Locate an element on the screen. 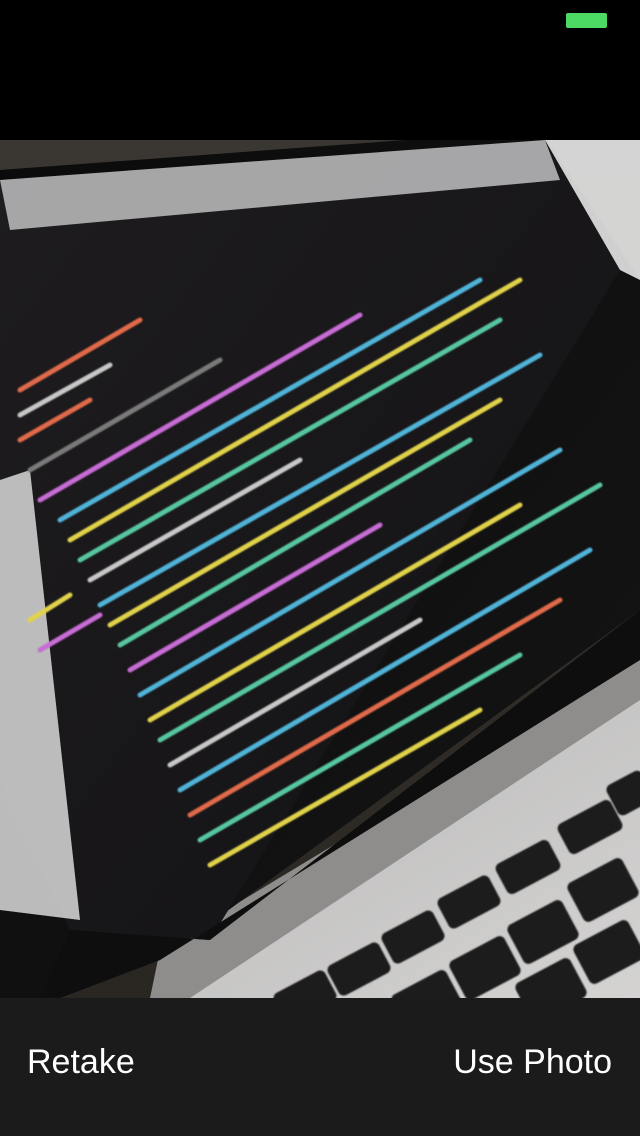 The image size is (640, 1136). battery-icon is located at coordinates (586, 20).